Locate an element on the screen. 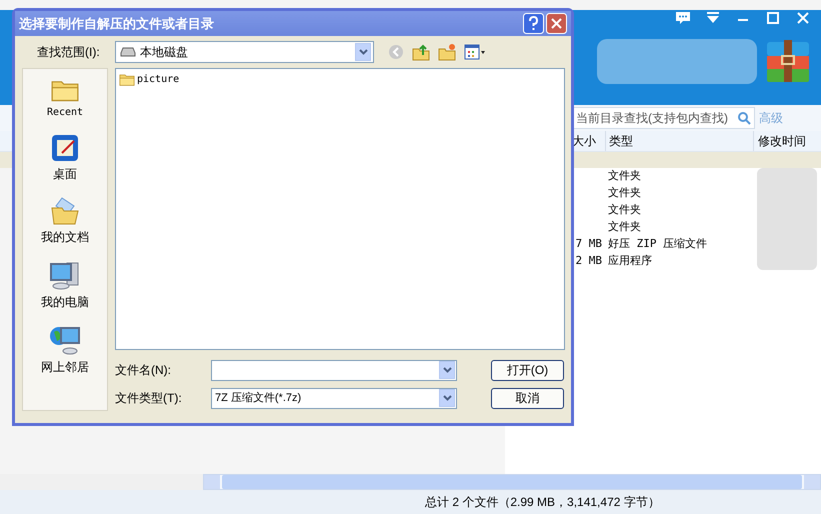 This screenshot has width=821, height=514. file-name-label: 文件名(N): is located at coordinates (143, 370).